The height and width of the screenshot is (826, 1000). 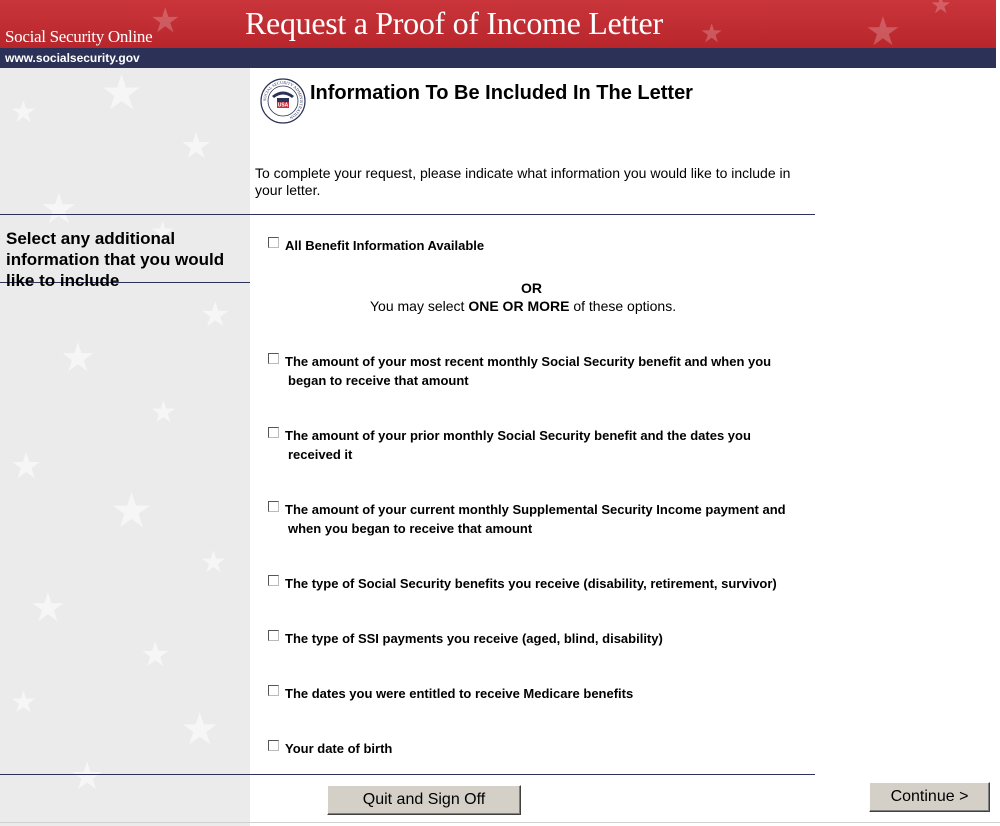 What do you see at coordinates (623, 306) in the screenshot?
I see `or-instruction-suffix: of these options.` at bounding box center [623, 306].